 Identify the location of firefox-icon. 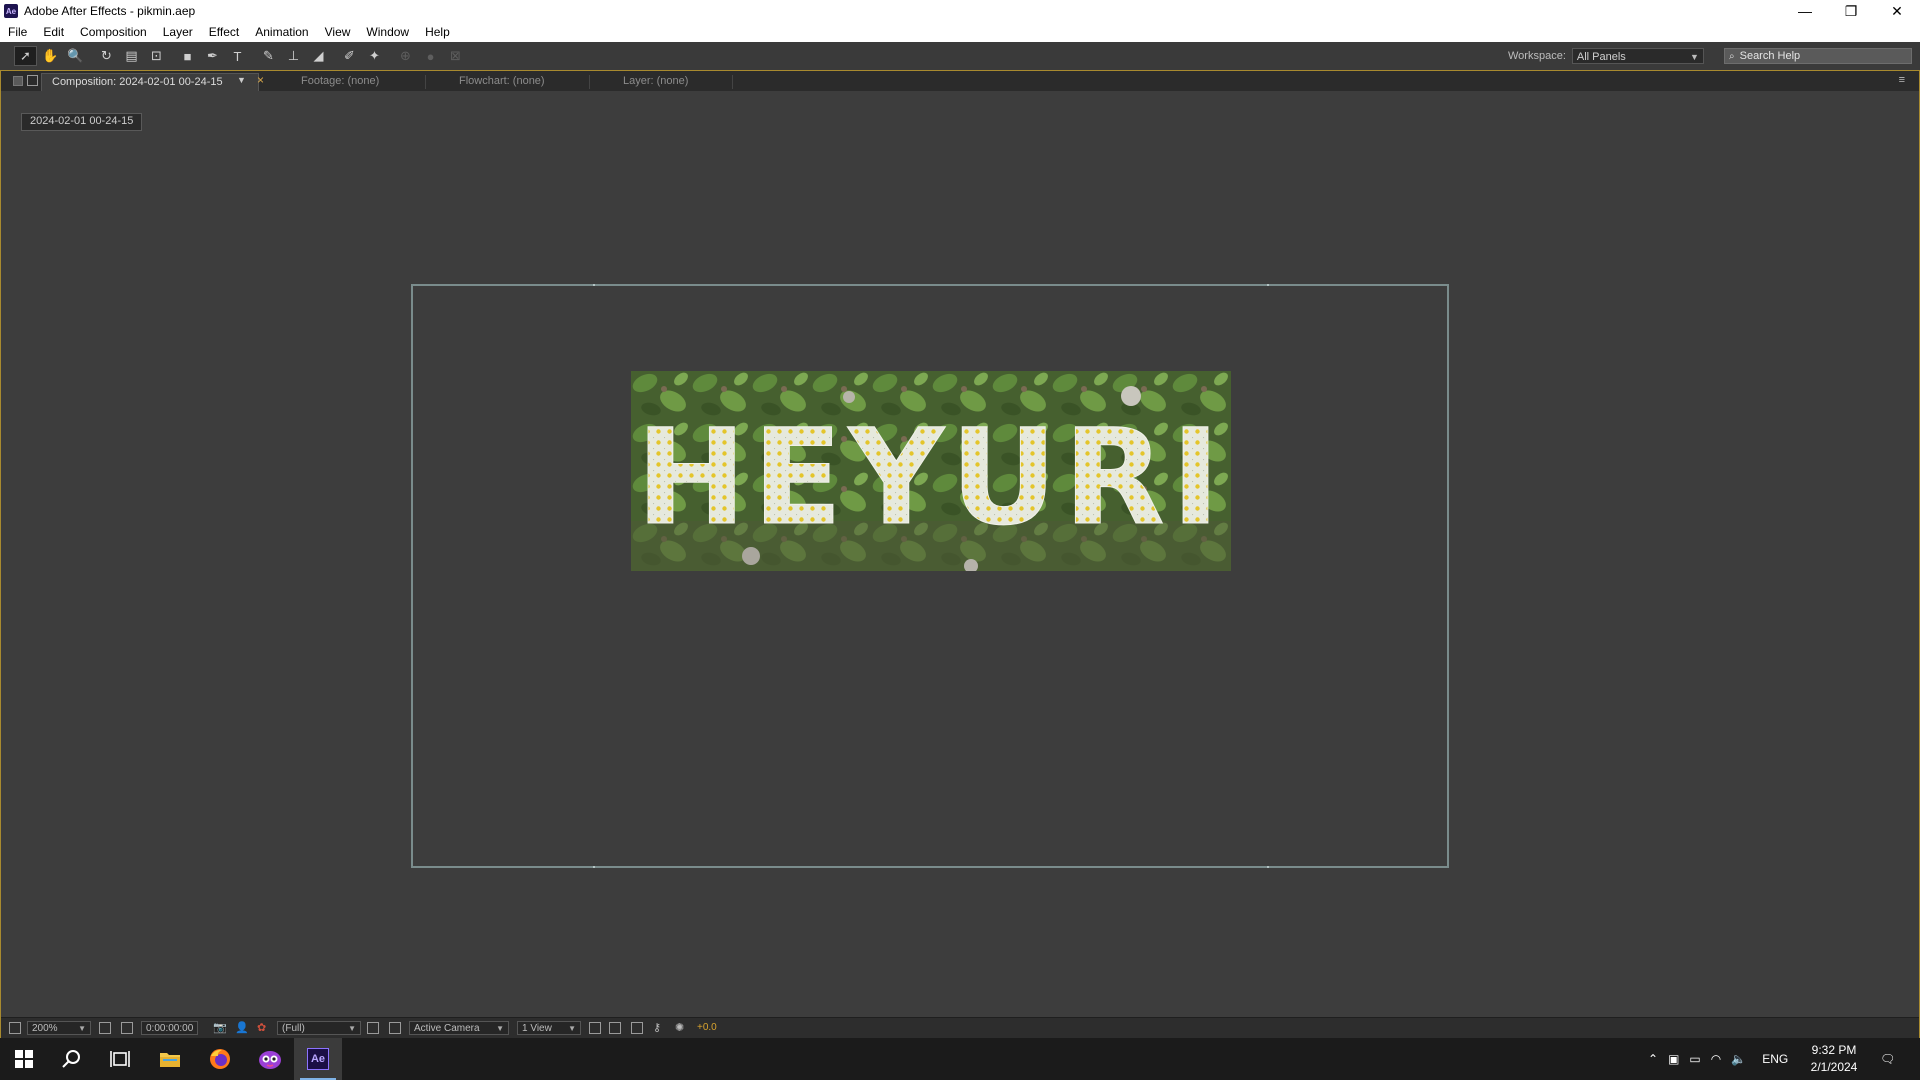
(220, 1059).